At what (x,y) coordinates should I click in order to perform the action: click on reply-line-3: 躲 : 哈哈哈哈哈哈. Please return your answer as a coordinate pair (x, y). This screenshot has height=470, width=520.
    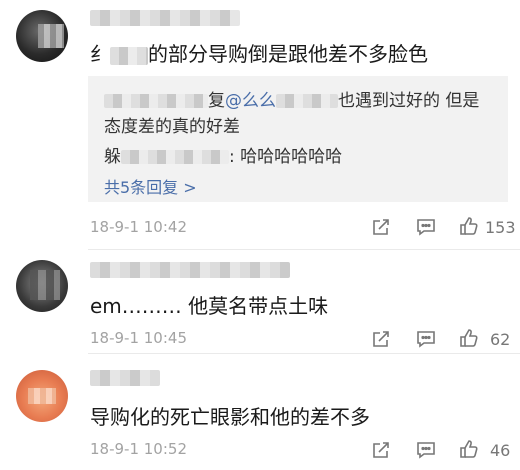
    Looking at the image, I should click on (223, 154).